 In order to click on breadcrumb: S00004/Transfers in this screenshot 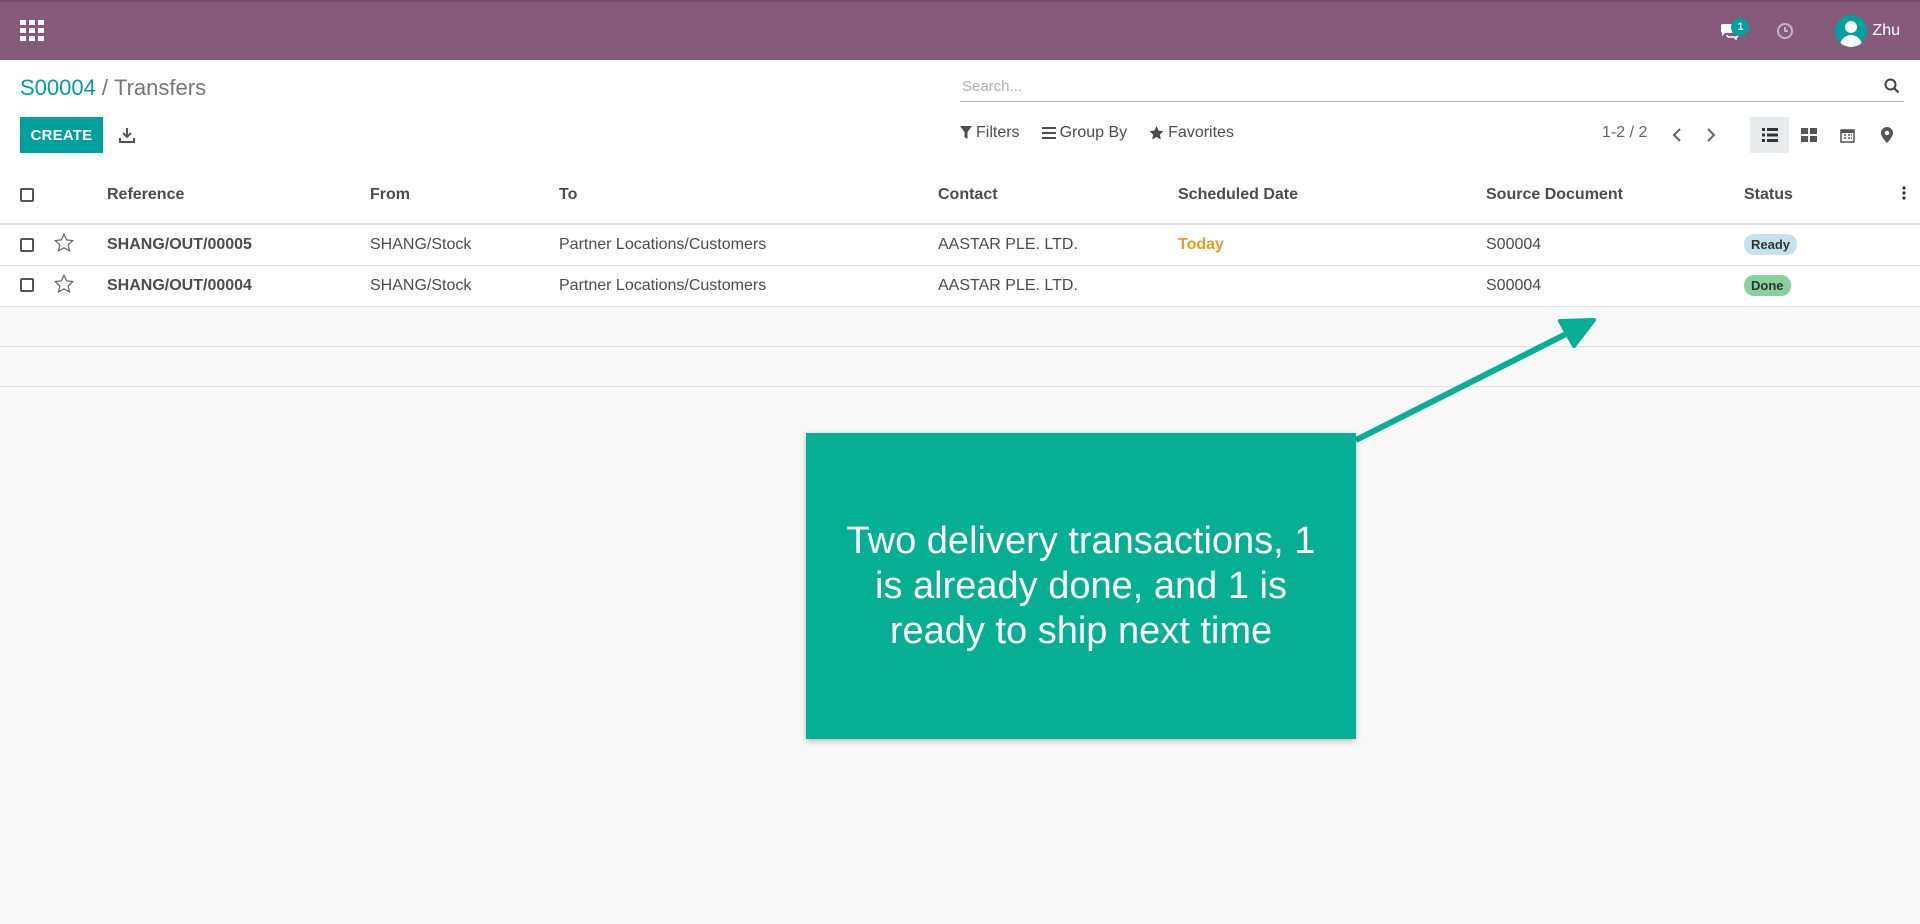, I will do `click(113, 88)`.